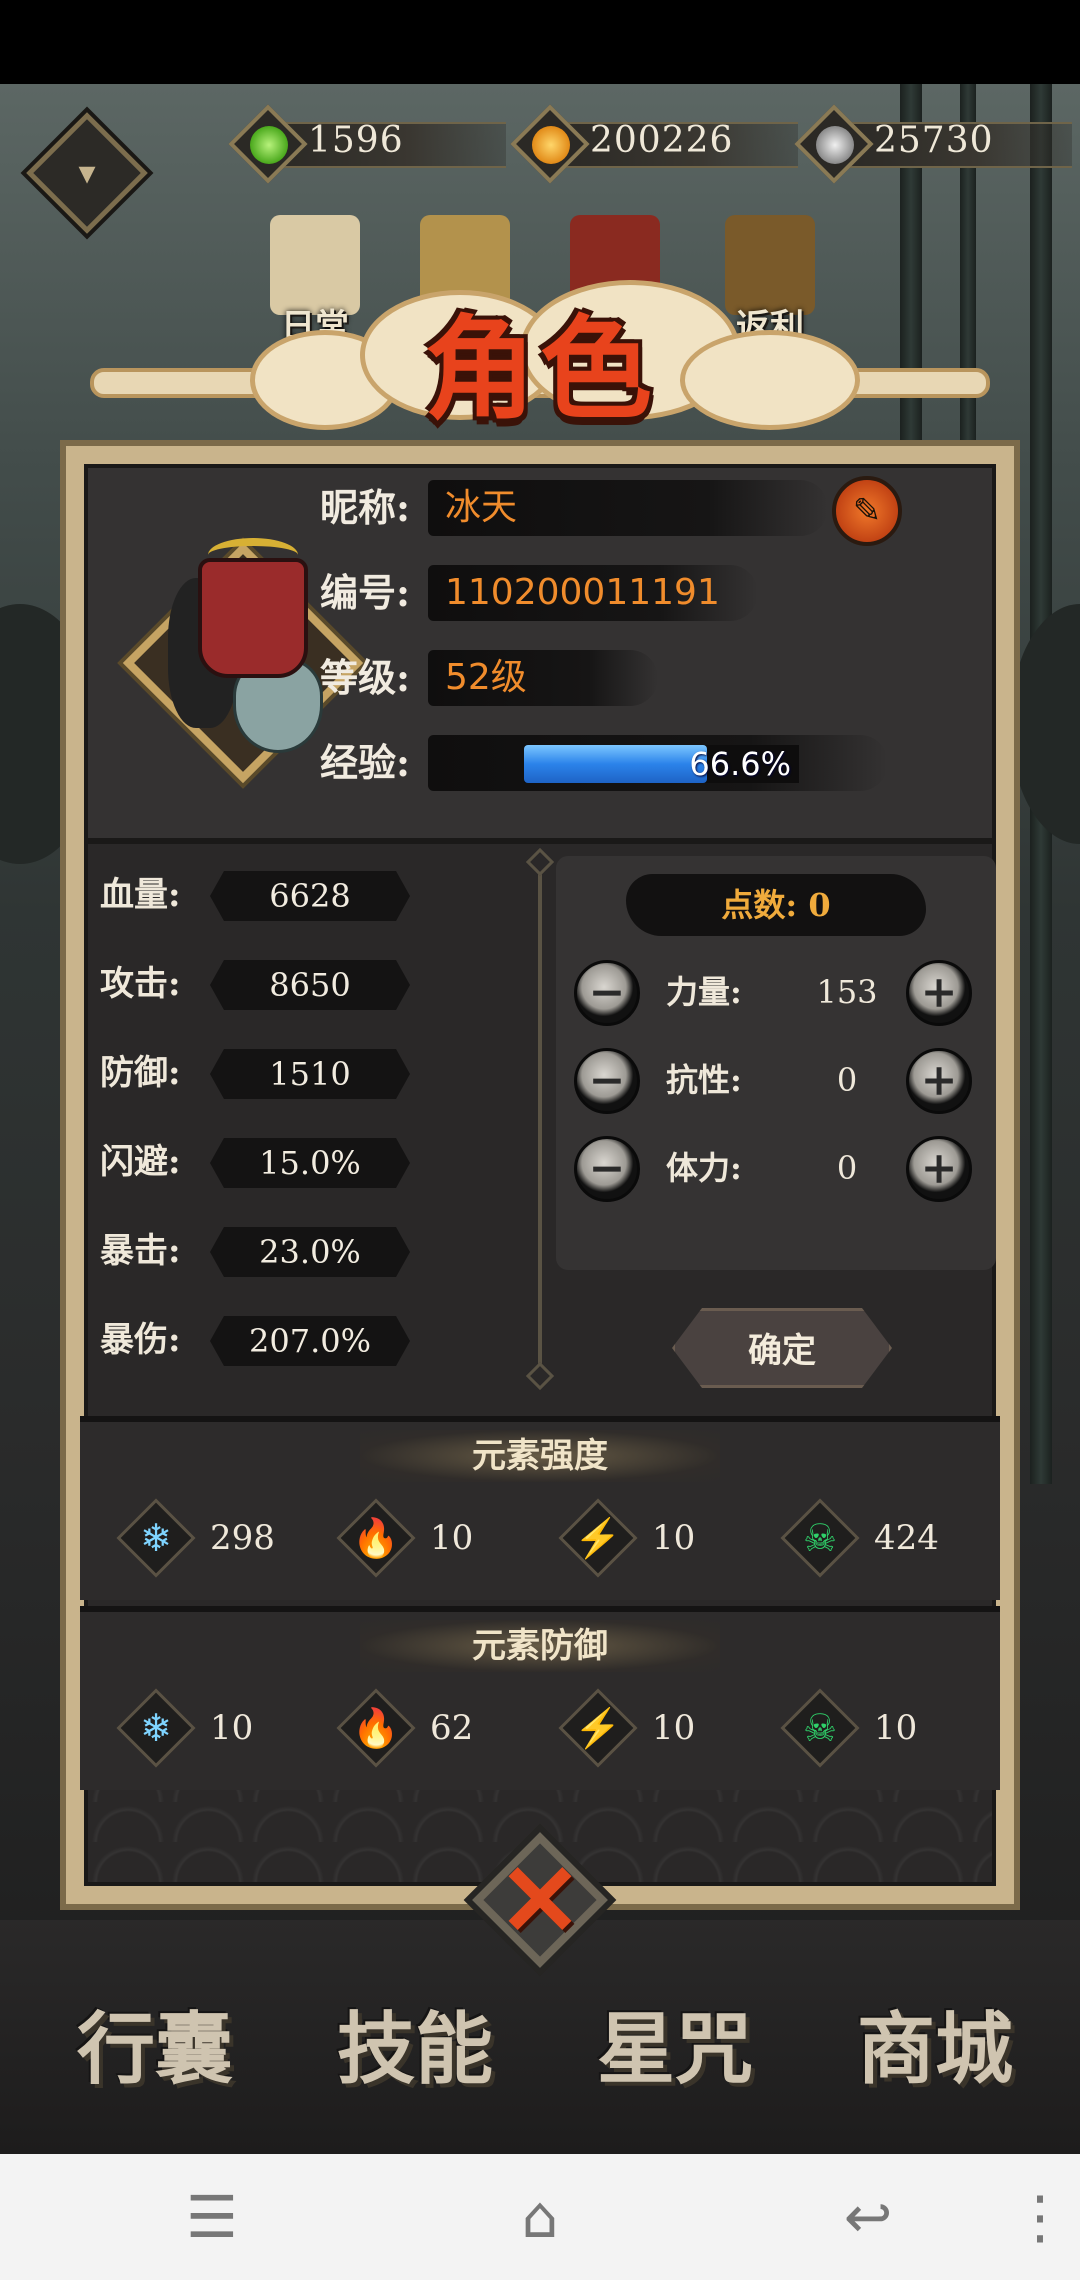 This screenshot has width=1080, height=2280. I want to click on gold-coin-icon, so click(551, 145).